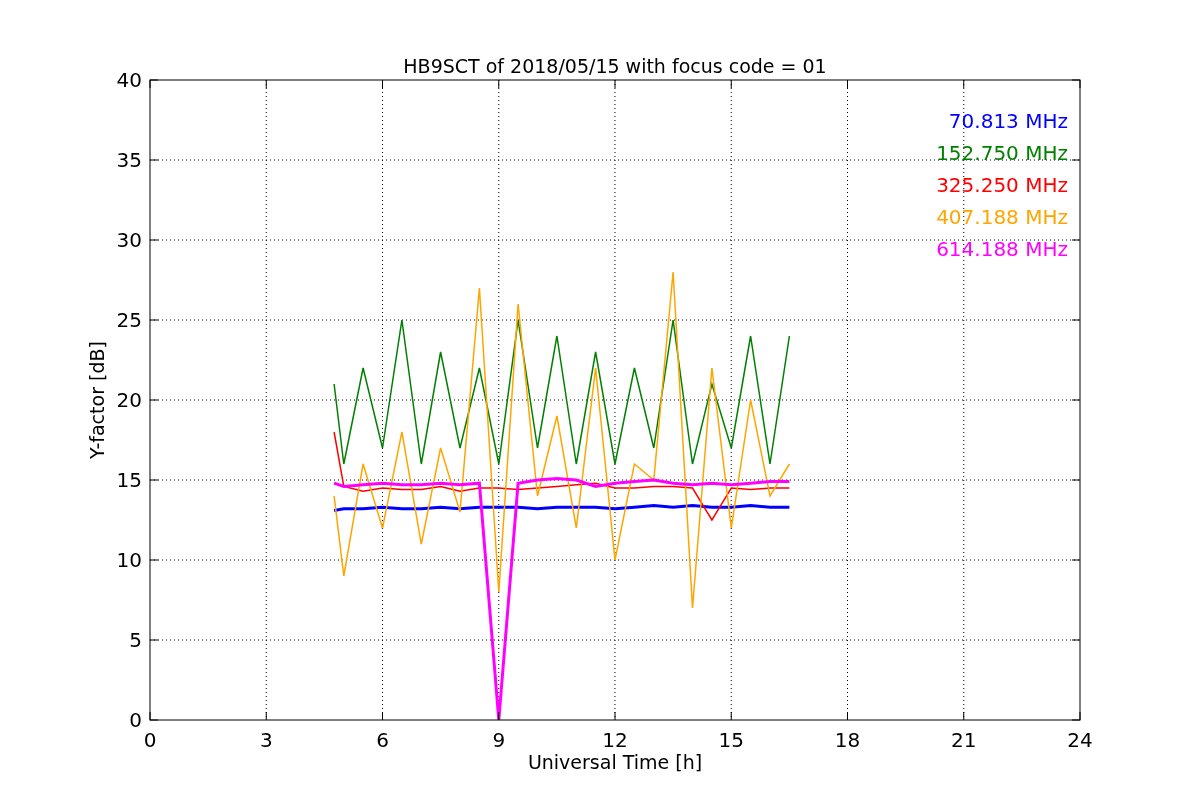 This screenshot has height=800, width=1200. Describe the element at coordinates (129, 560) in the screenshot. I see `y-tick-label: 10` at that location.